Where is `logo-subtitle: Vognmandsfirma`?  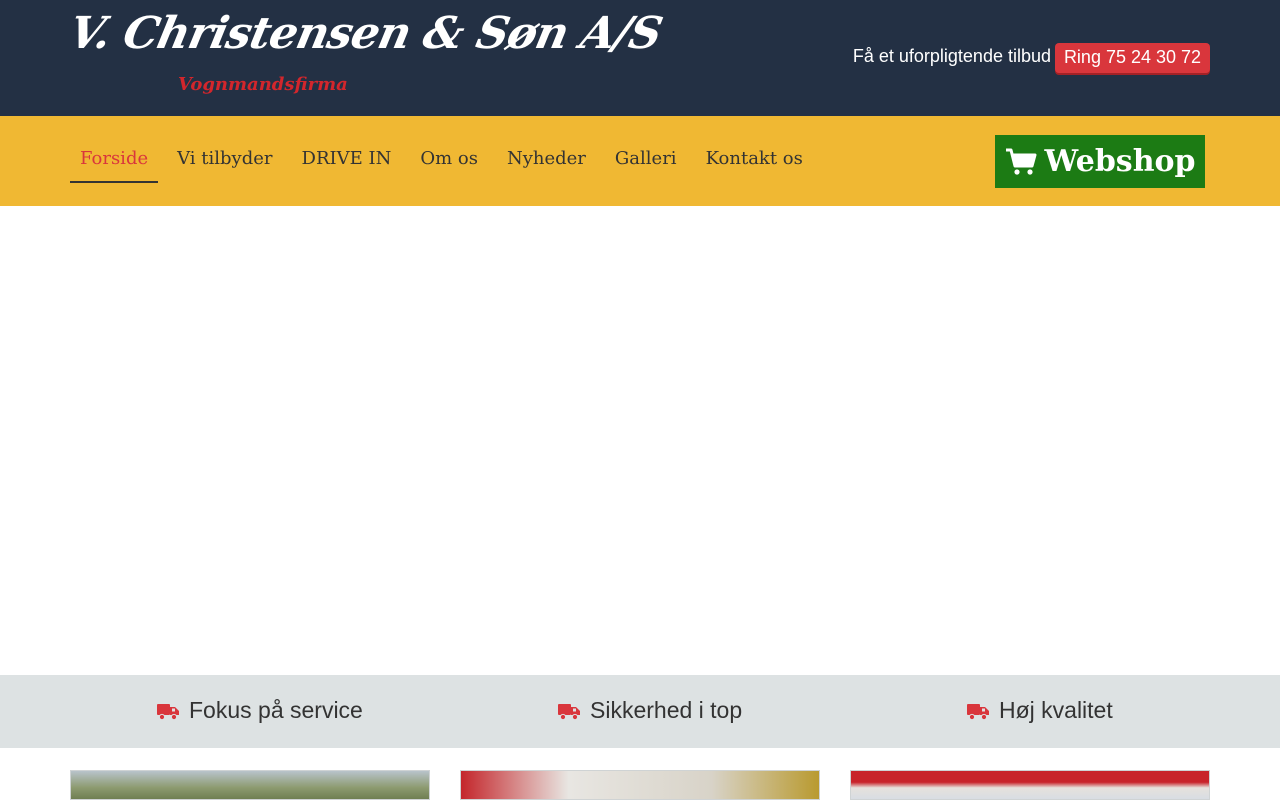
logo-subtitle: Vognmandsfirma is located at coordinates (263, 84).